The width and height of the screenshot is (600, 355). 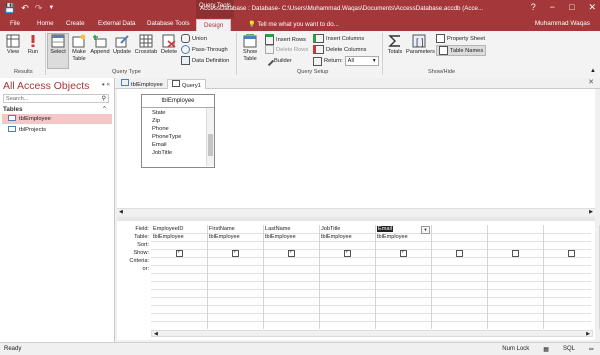 I want to click on grid-field-cell: Email, so click(x=385, y=229).